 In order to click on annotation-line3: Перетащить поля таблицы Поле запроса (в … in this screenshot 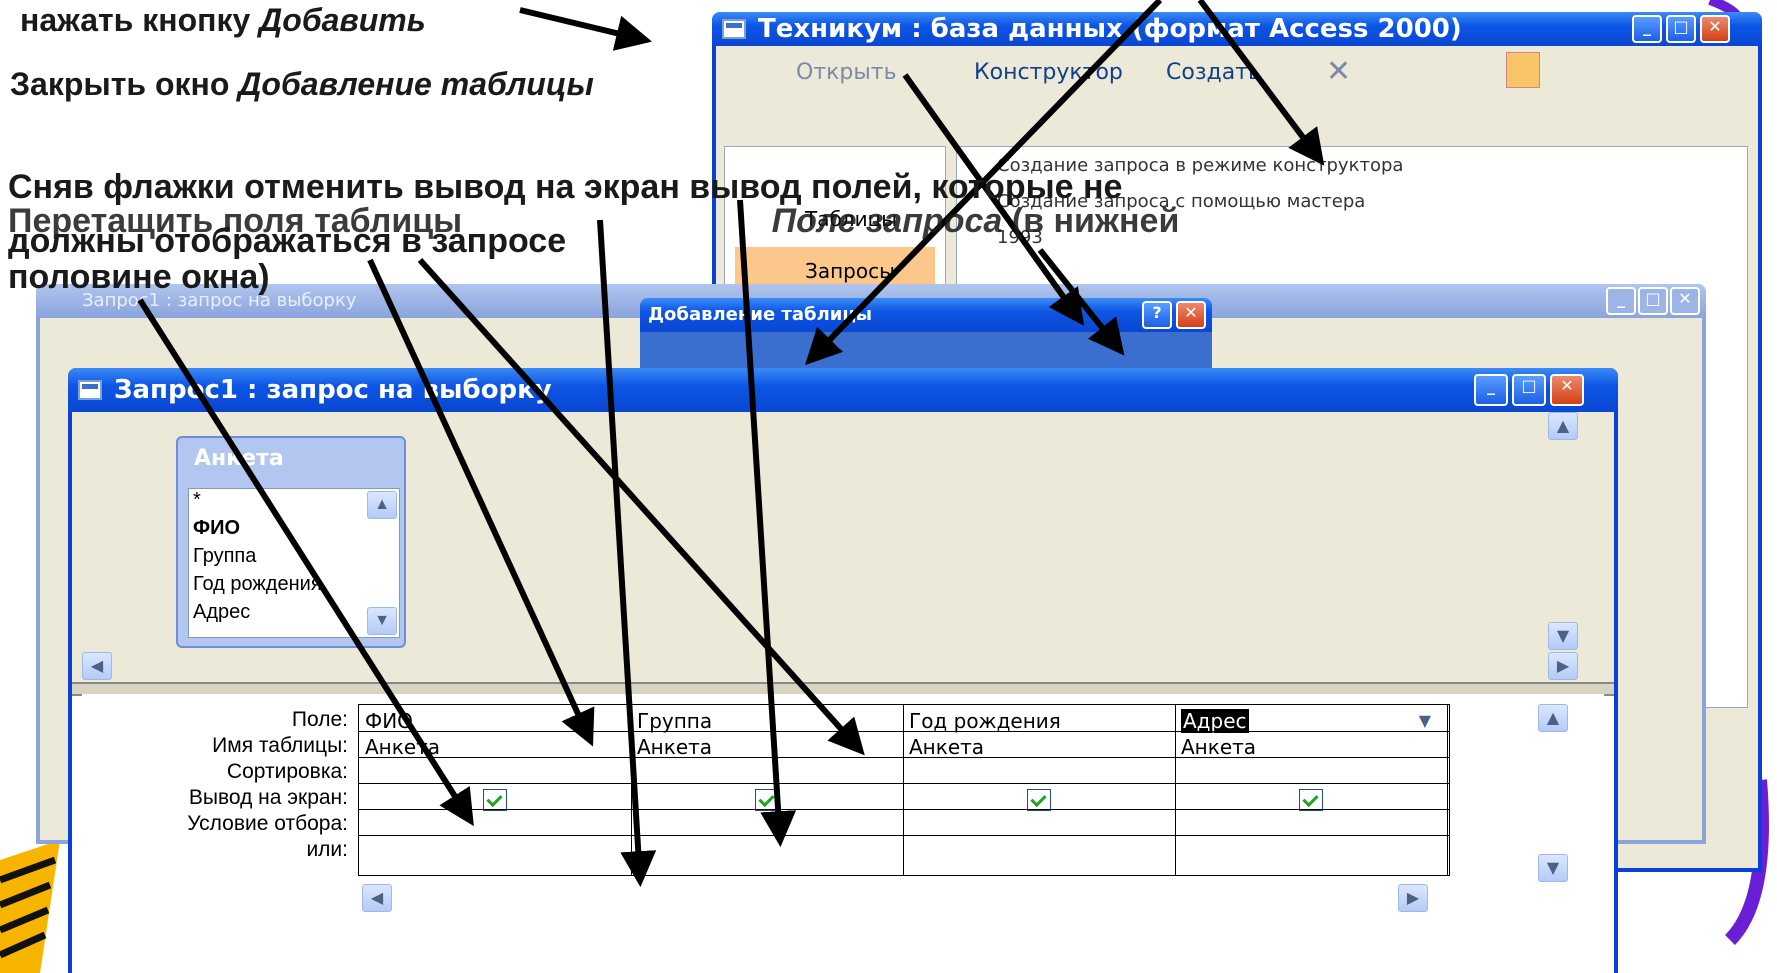, I will do `click(594, 221)`.